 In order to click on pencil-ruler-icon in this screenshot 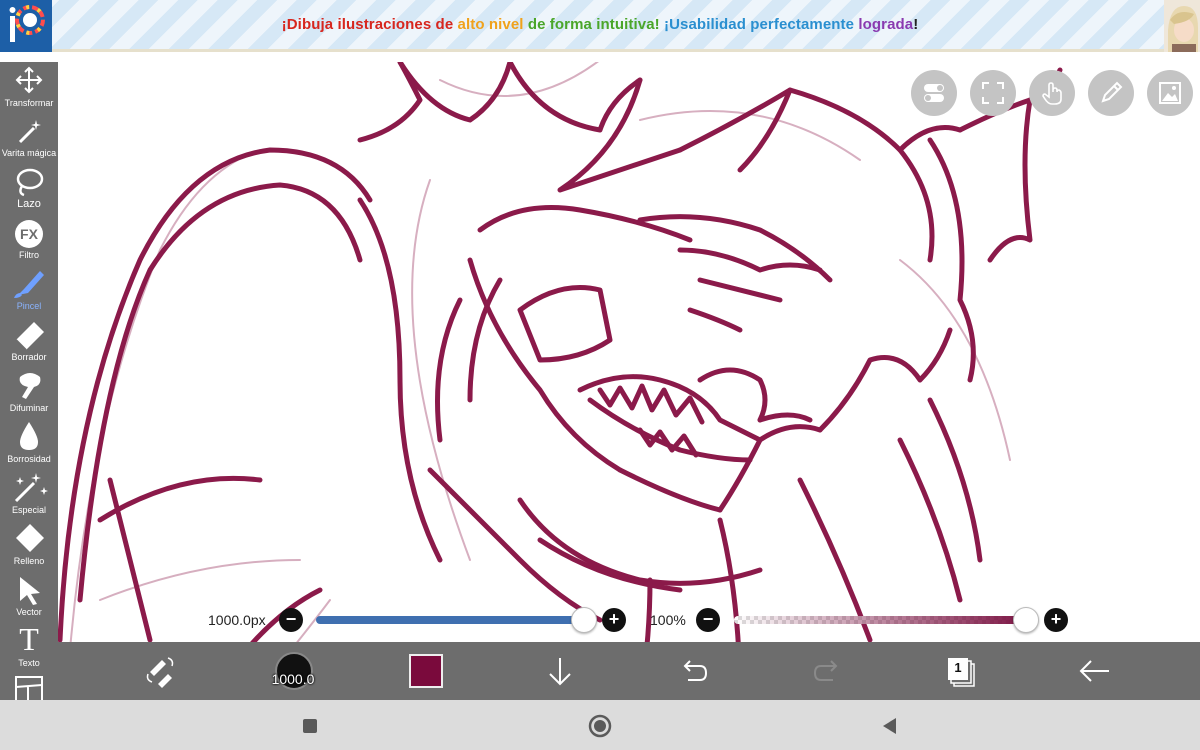, I will do `click(1112, 92)`.